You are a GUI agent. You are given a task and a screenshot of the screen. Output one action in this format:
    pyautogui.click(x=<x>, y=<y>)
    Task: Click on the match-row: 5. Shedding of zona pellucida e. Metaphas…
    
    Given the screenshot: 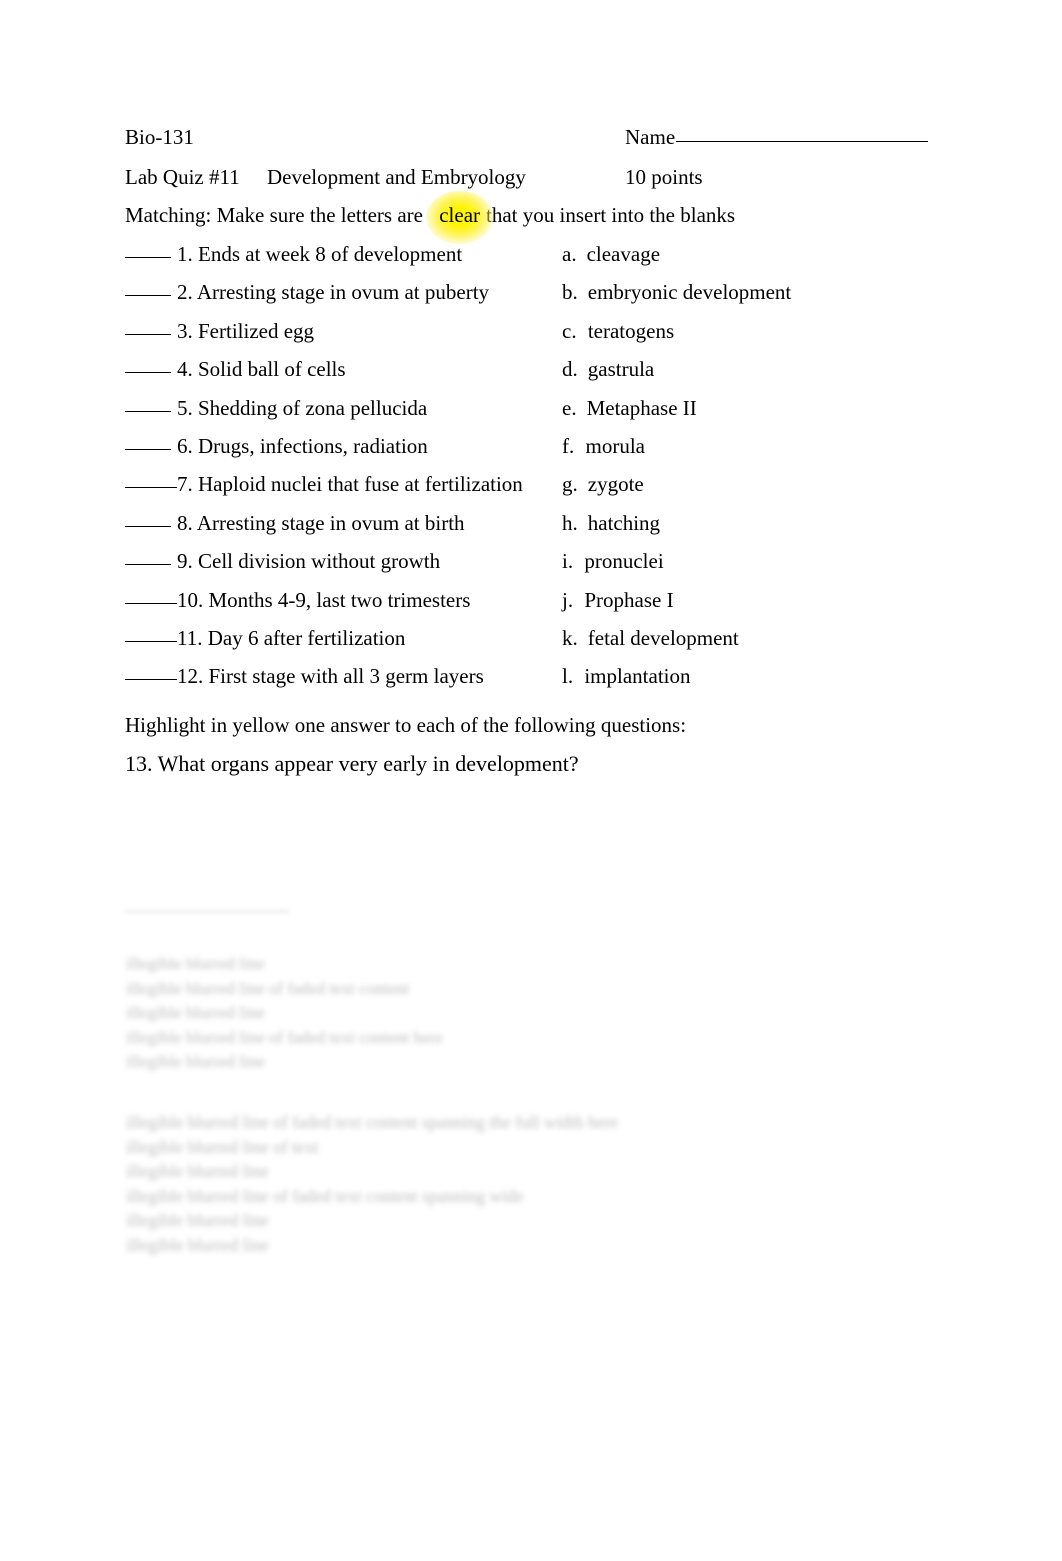 What is the action you would take?
    pyautogui.click(x=540, y=414)
    